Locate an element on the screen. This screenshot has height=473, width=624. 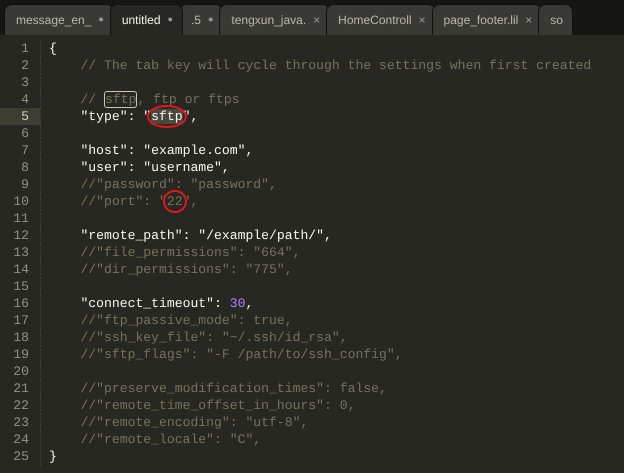
line-number: 19 is located at coordinates (21, 354).